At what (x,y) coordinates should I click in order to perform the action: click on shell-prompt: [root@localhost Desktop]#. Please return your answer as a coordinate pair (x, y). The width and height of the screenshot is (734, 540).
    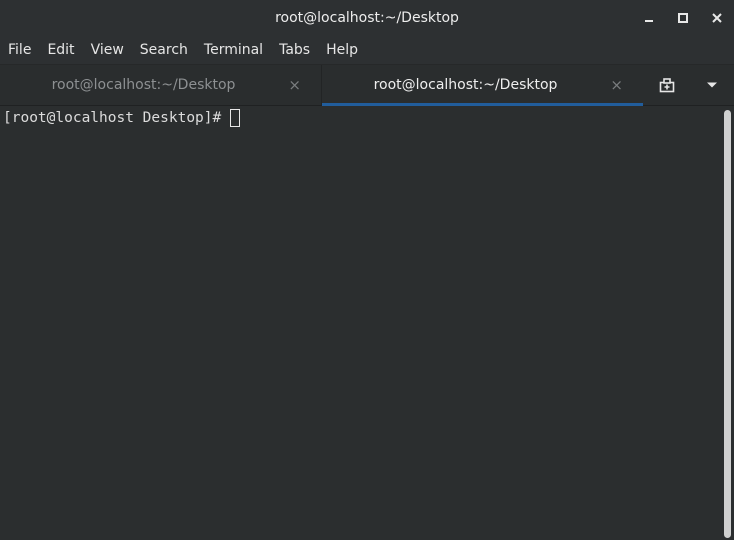
    Looking at the image, I should click on (112, 118).